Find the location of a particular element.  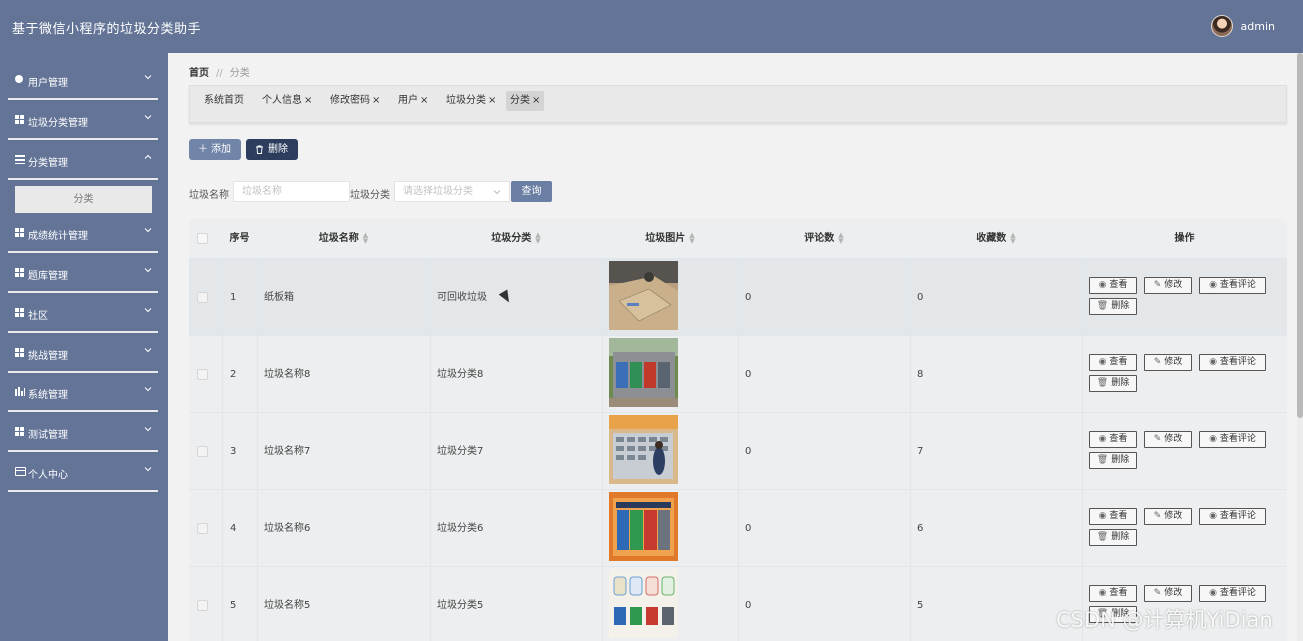

sidebar-item-score-statistics: 成绩统计管理 is located at coordinates (84, 233).